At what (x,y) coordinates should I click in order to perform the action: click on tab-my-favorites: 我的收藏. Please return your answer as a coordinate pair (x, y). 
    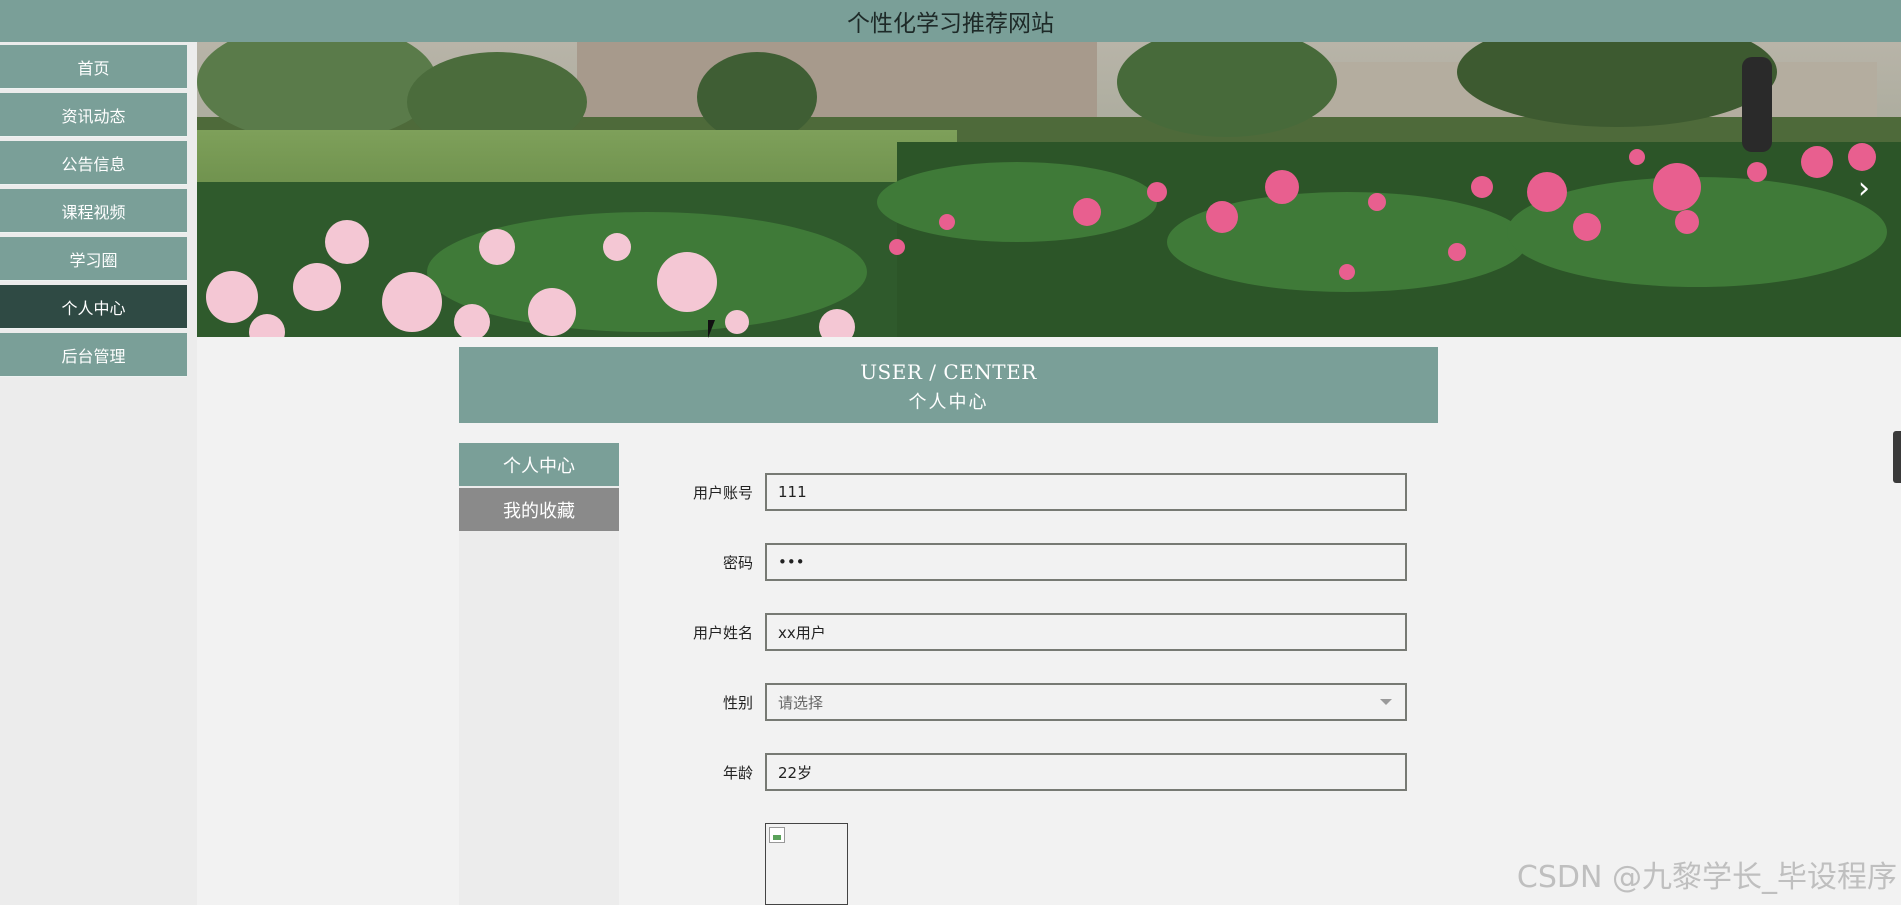
    Looking at the image, I should click on (539, 509).